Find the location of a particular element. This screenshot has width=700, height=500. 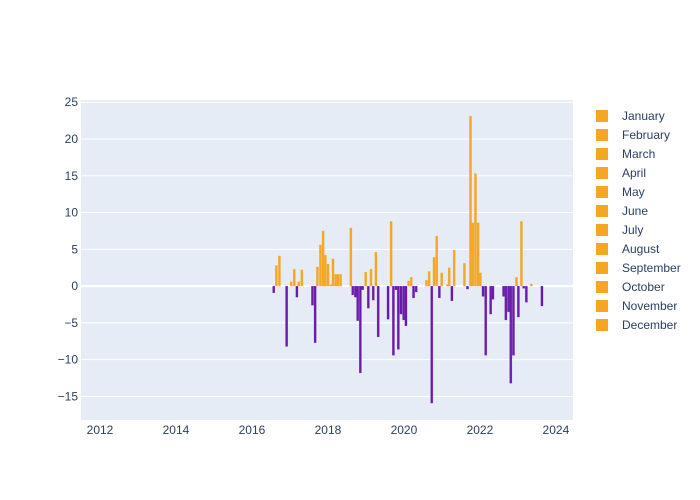

legend-item-january: January is located at coordinates (638, 115).